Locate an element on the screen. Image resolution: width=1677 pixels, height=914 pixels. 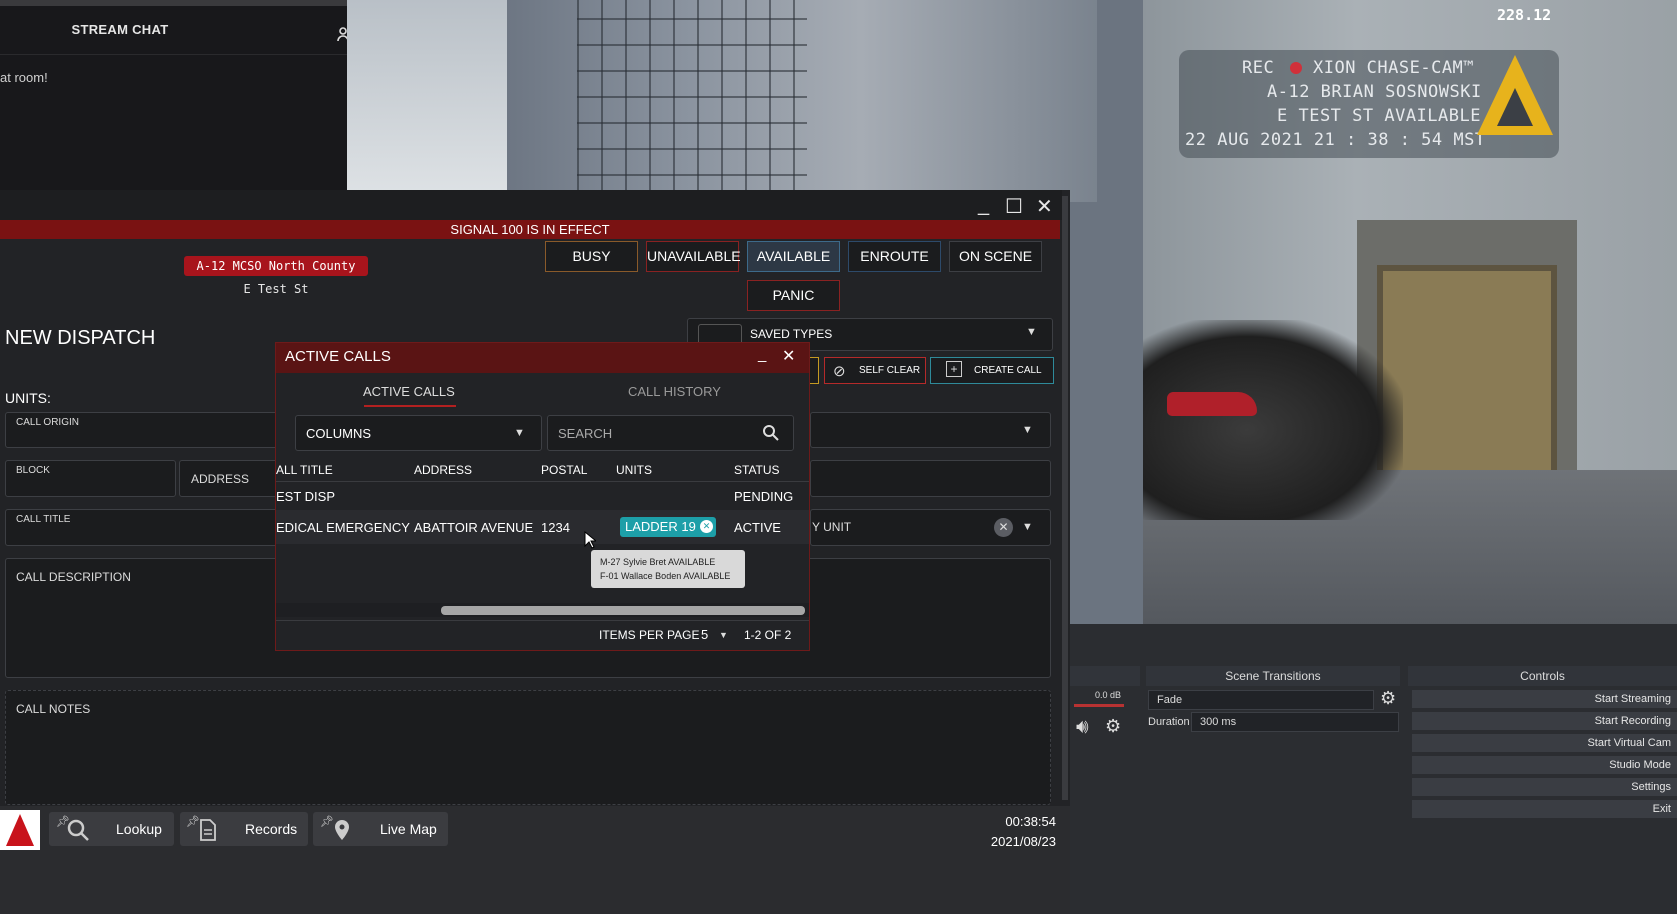
tooltip-line: M-27 Sylvie Bret AVAILABLE is located at coordinates (658, 562).